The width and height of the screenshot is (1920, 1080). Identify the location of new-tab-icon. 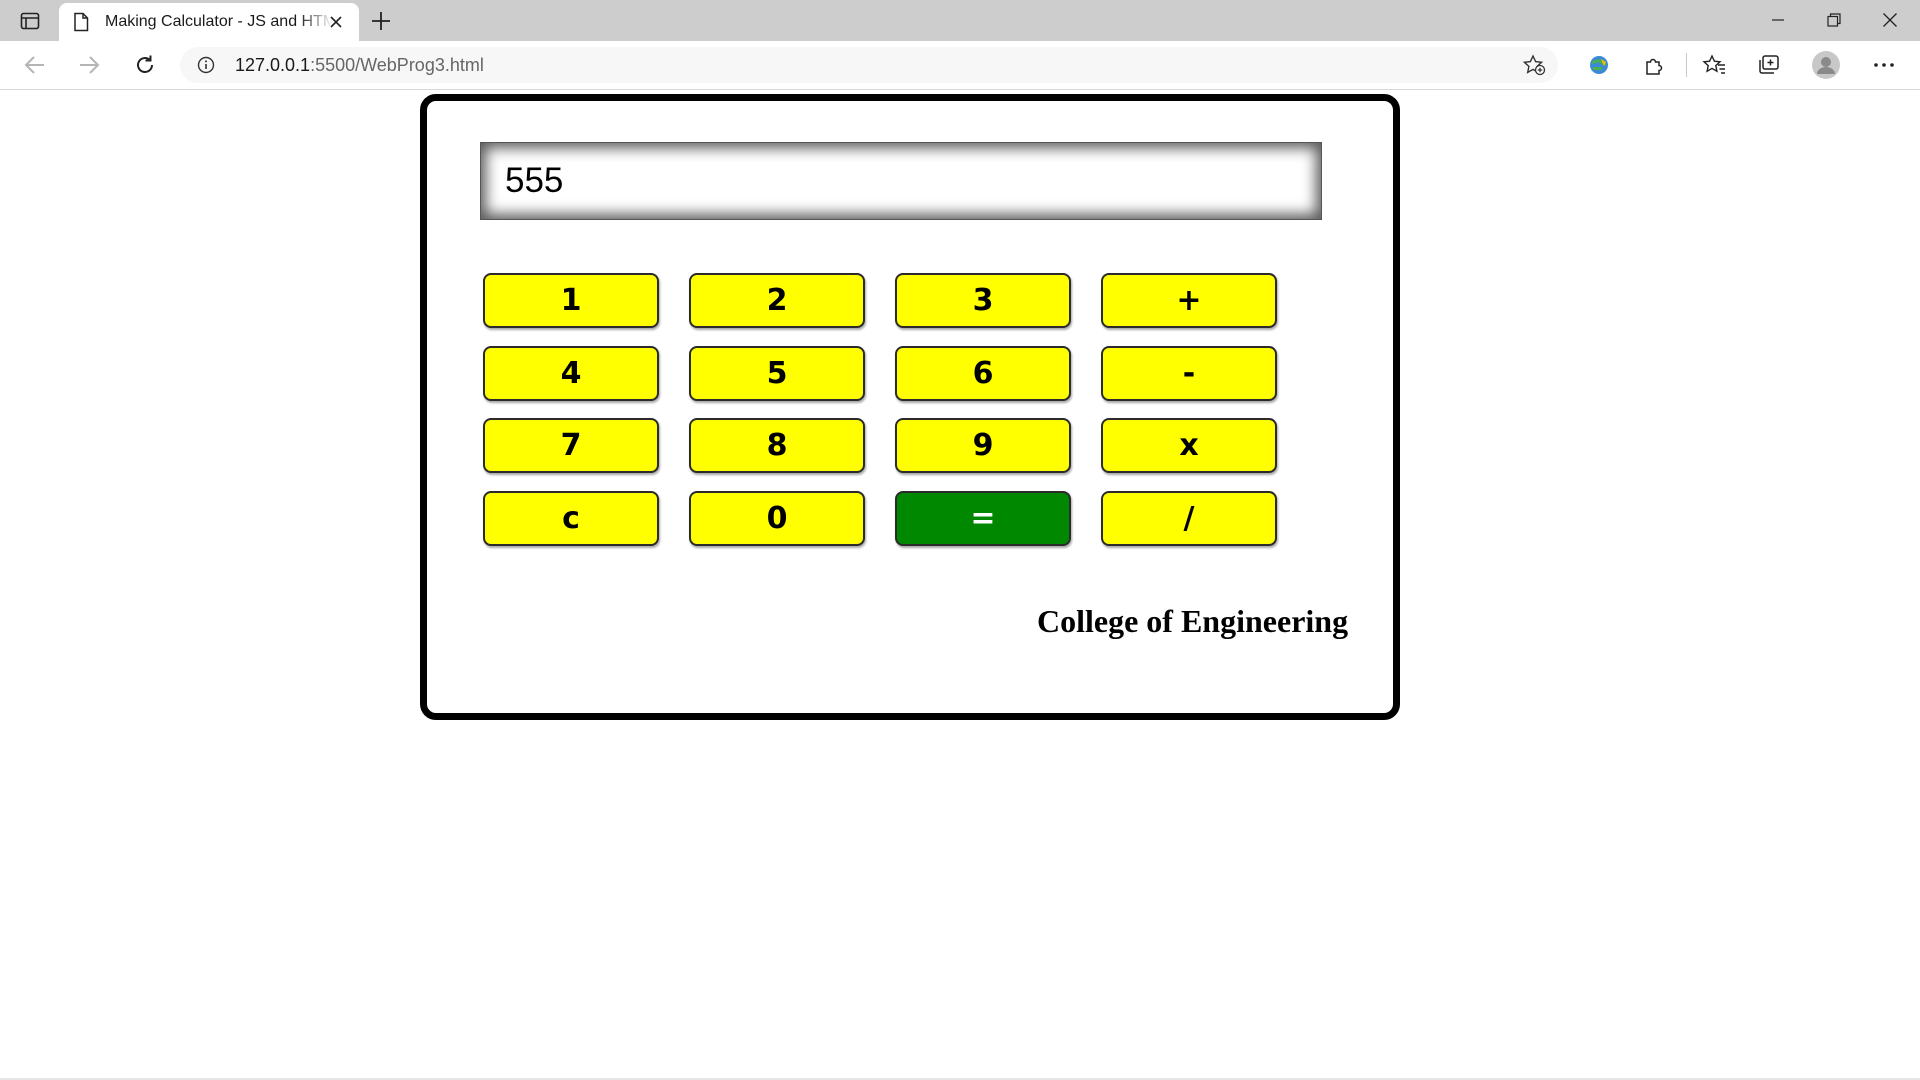
(381, 21).